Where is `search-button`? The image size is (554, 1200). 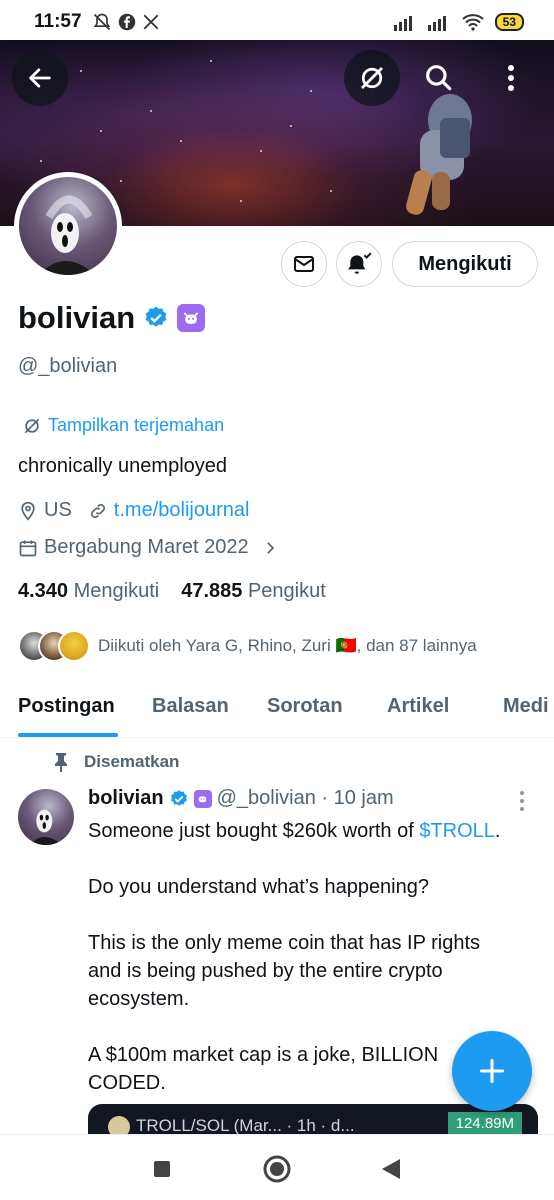 search-button is located at coordinates (439, 78).